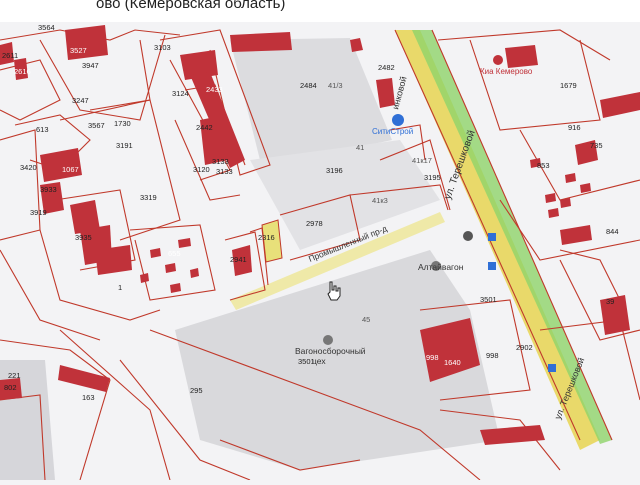 The image size is (640, 485). Describe the element at coordinates (90, 65) in the screenshot. I see `label-3947: 3947` at that location.